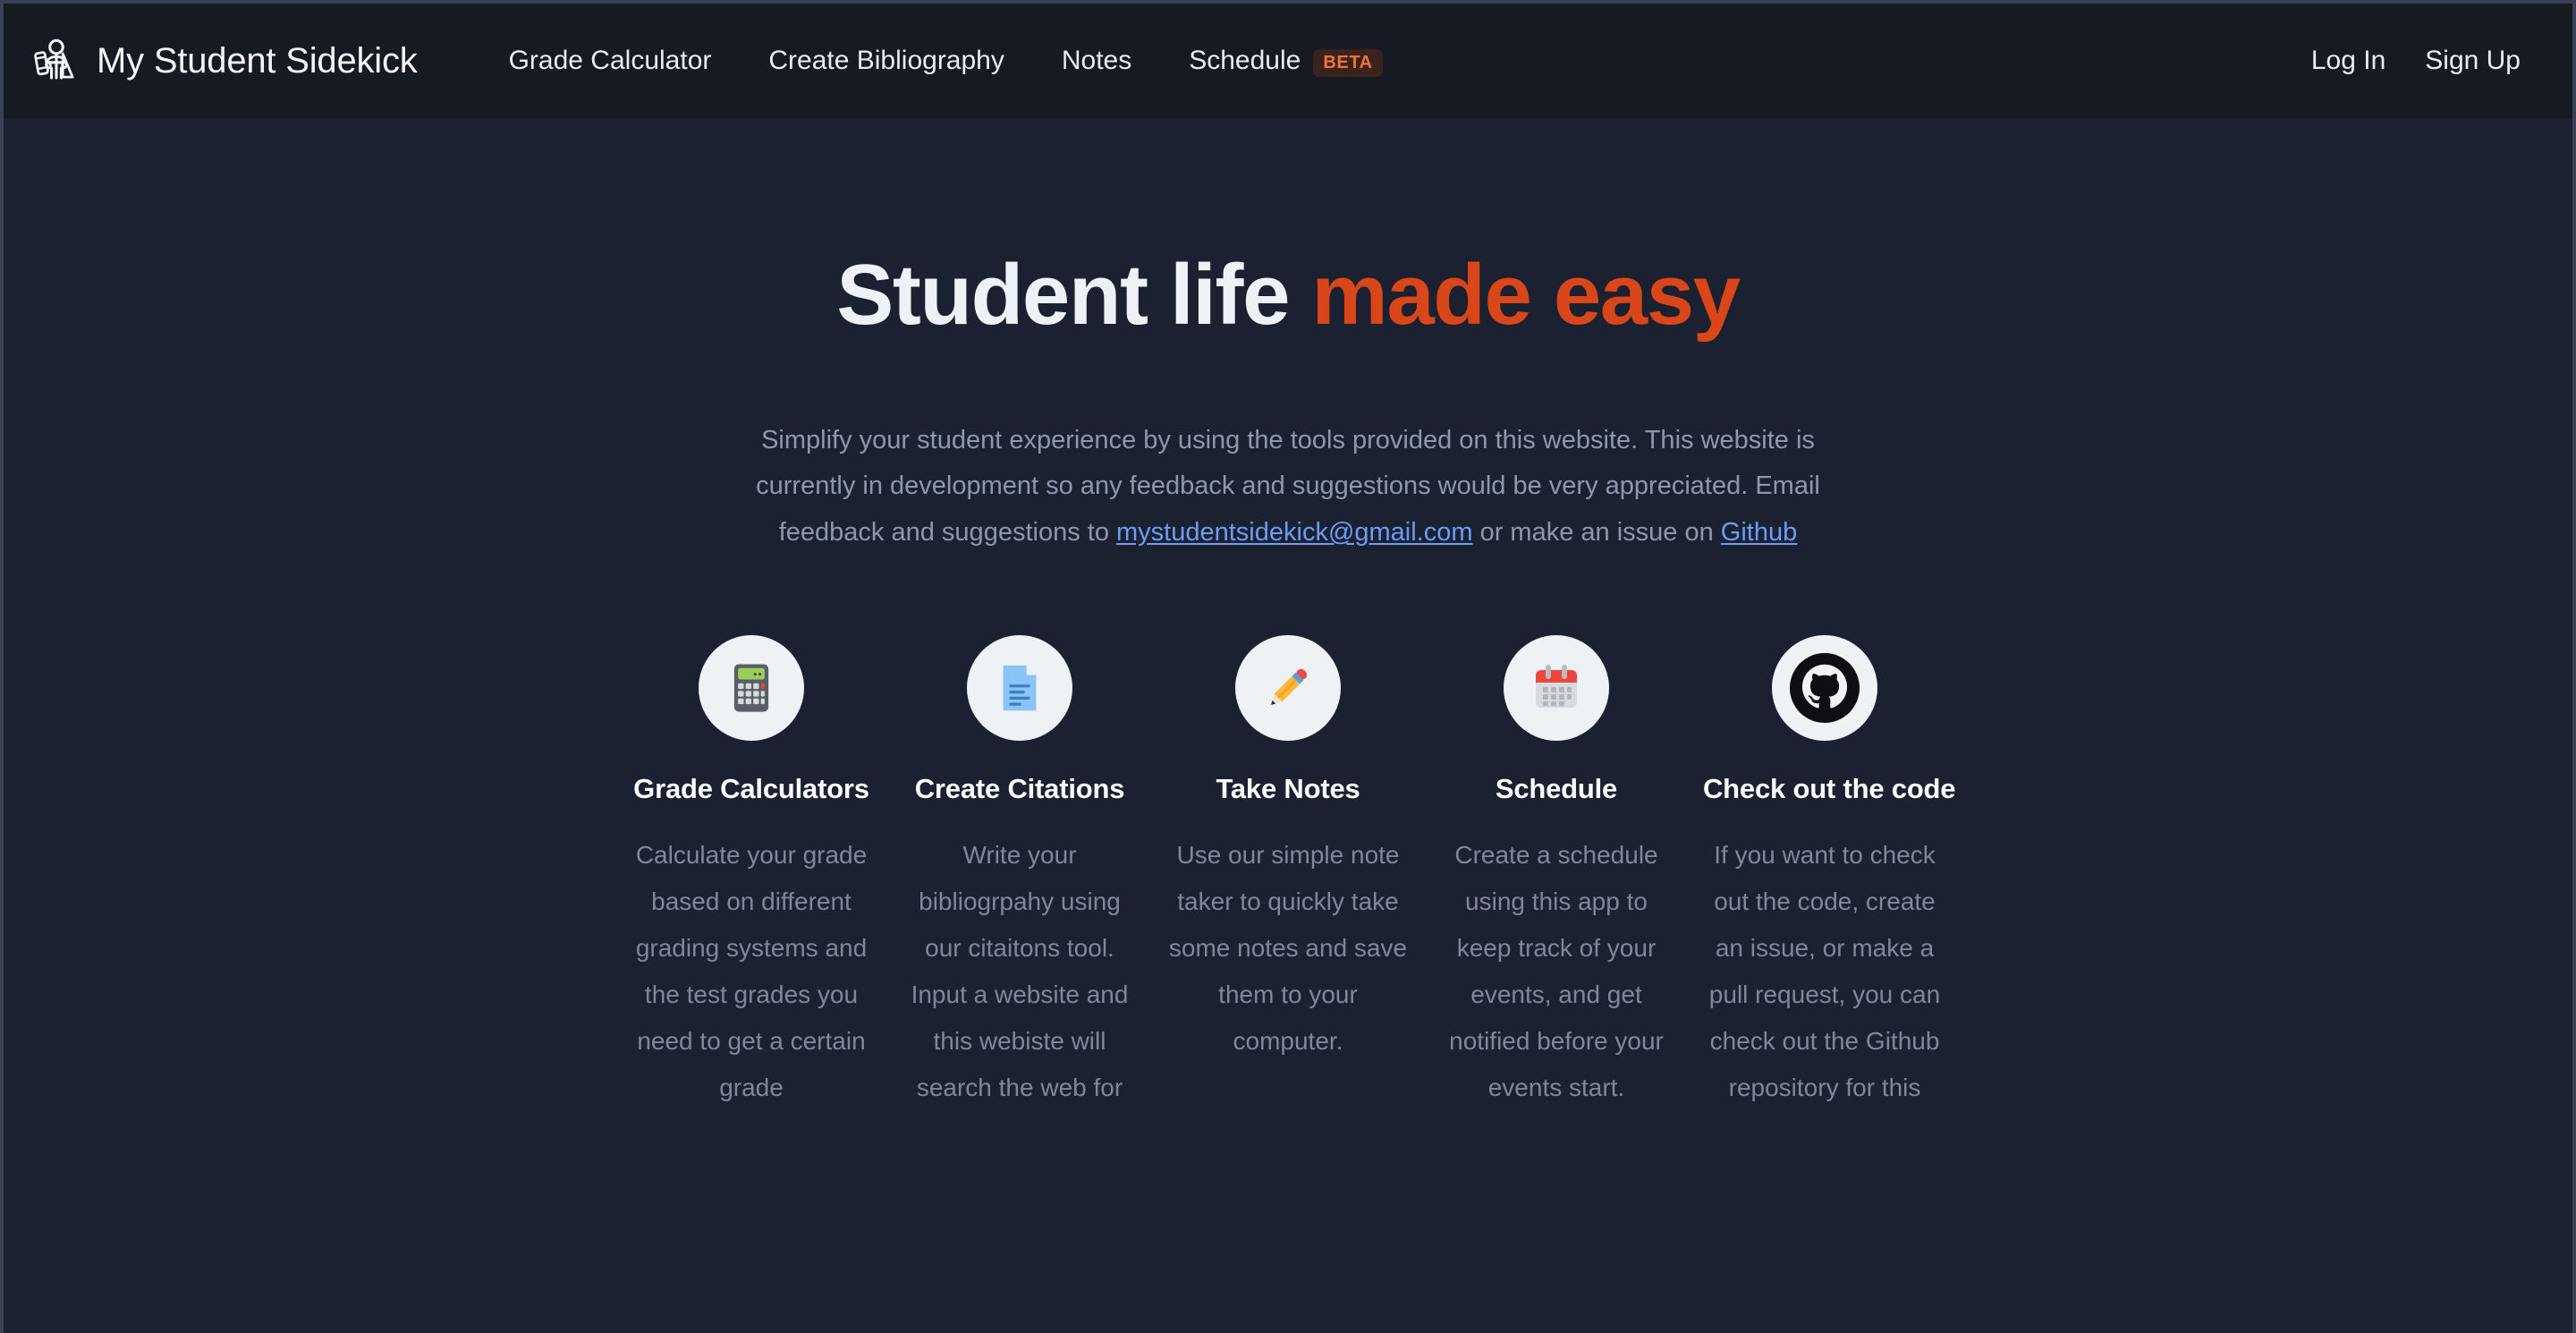 The width and height of the screenshot is (2576, 1333). I want to click on nav-item: Grade Calculator, so click(610, 61).